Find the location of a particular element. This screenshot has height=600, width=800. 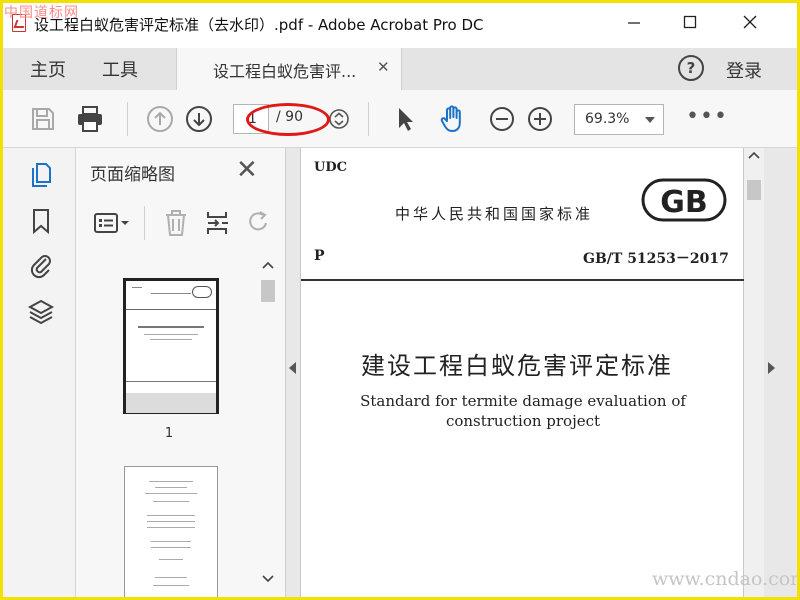

delete-page-button is located at coordinates (176, 223).